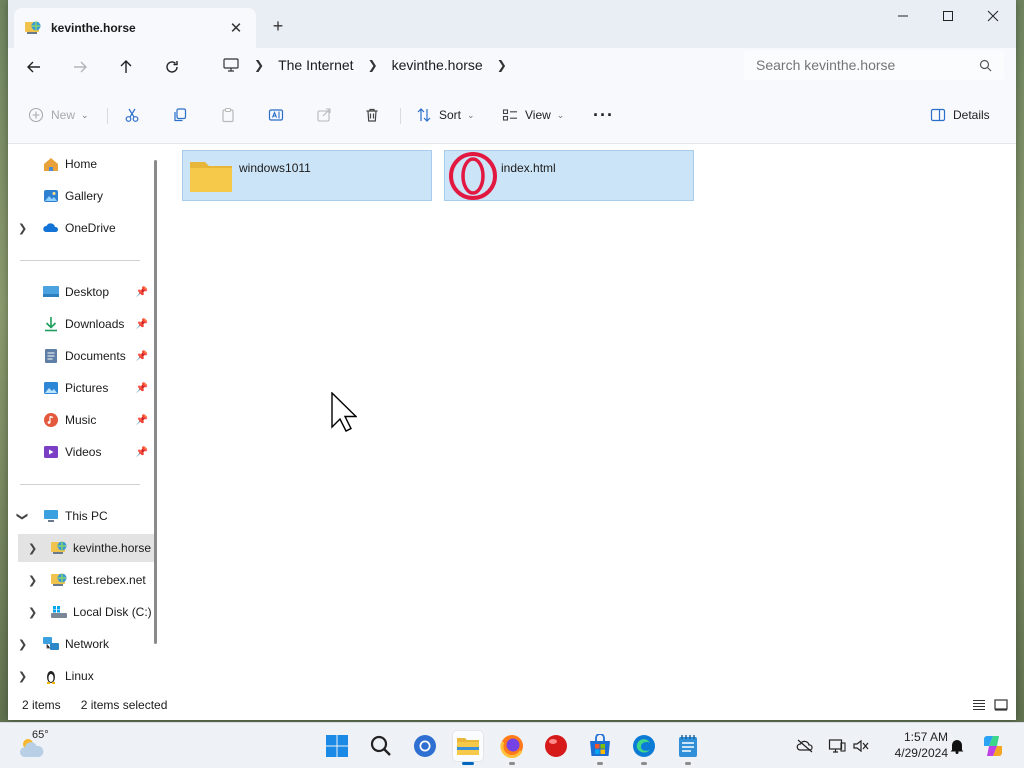 The width and height of the screenshot is (1024, 768). I want to click on sidebar-item-downloads: Downloads 📌, so click(81, 324).